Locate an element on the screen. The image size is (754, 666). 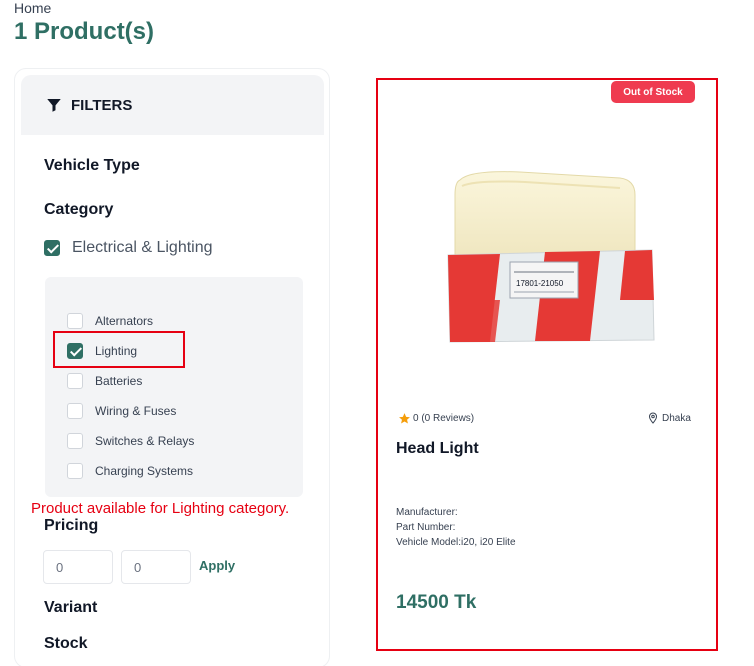
product-price: 14500 Tk is located at coordinates (436, 602).